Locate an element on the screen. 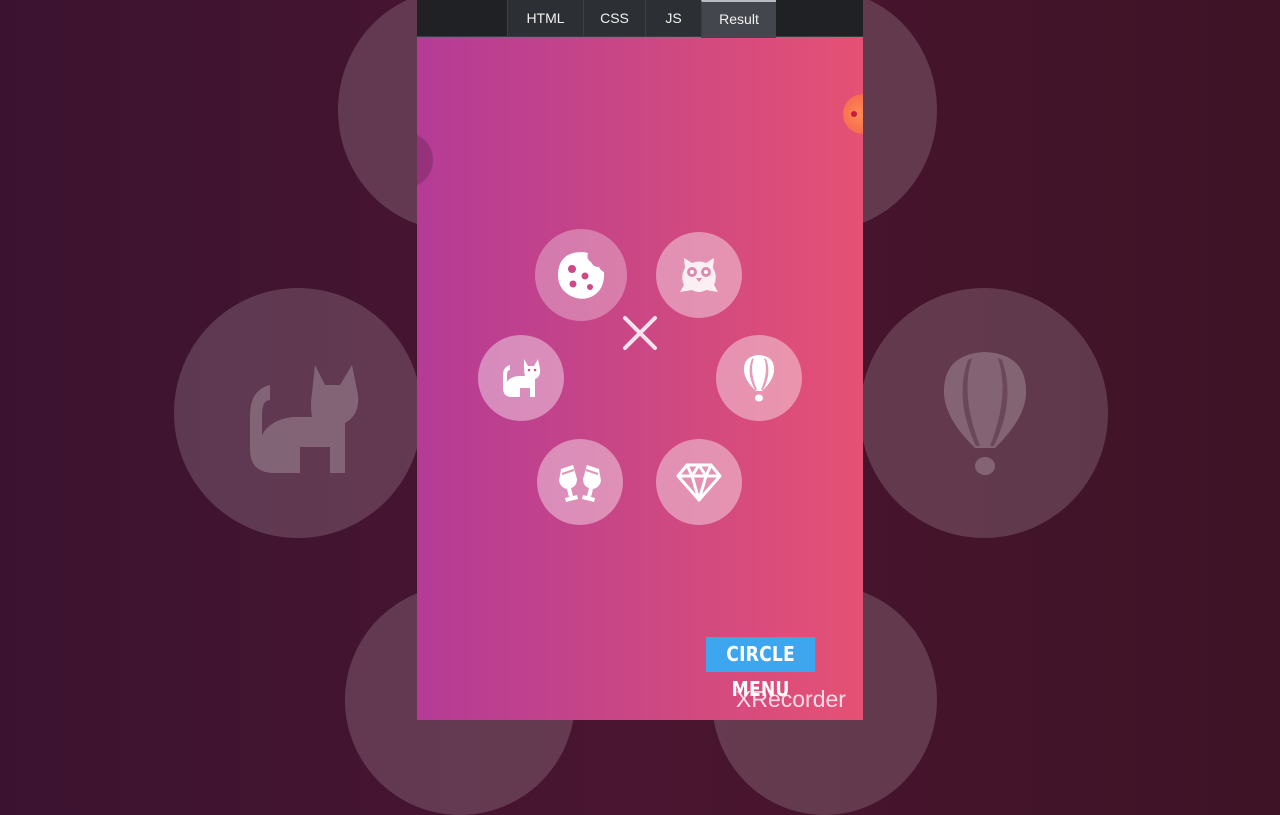  xrecorder-watermark: XRecorder is located at coordinates (791, 699).